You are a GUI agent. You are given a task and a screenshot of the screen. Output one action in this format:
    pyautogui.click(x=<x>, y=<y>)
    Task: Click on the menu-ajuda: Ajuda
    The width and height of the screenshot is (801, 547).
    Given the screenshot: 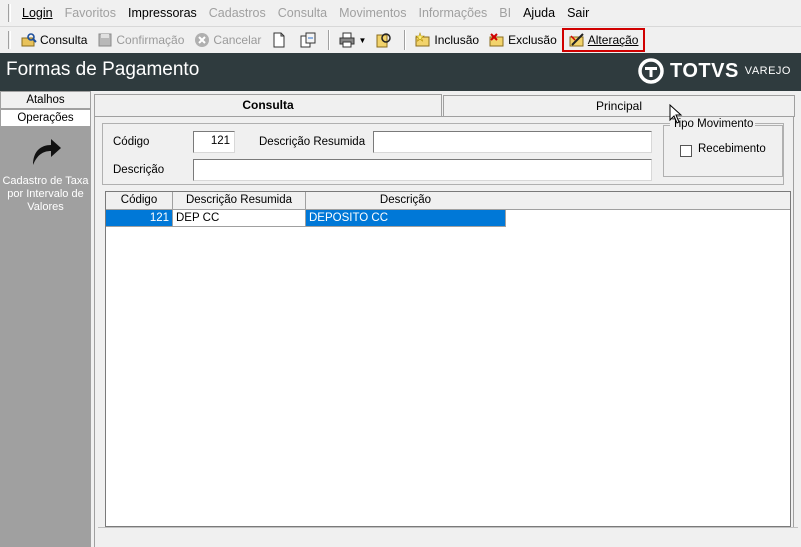 What is the action you would take?
    pyautogui.click(x=539, y=13)
    